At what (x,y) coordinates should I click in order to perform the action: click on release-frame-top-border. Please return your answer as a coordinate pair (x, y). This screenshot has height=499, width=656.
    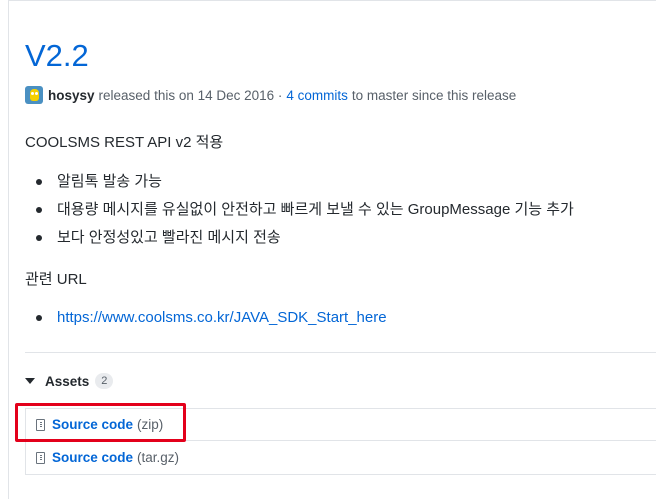
    Looking at the image, I should click on (332, 0).